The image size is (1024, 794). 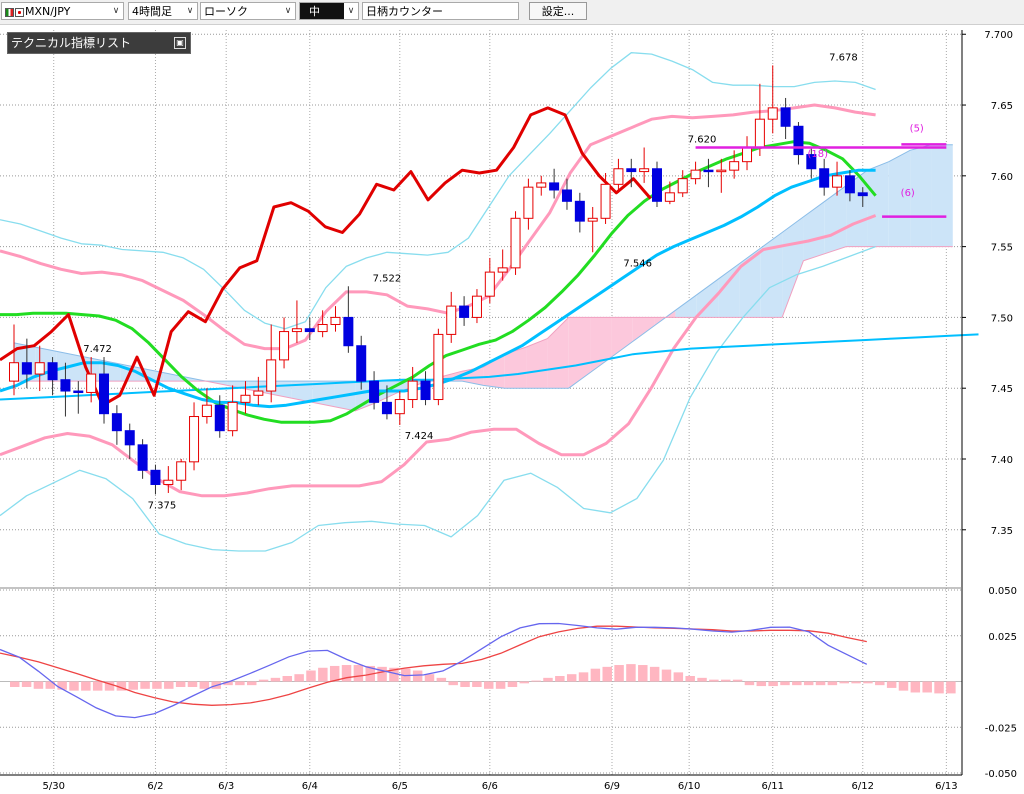 I want to click on x-tick-label: 6/12, so click(x=863, y=786).